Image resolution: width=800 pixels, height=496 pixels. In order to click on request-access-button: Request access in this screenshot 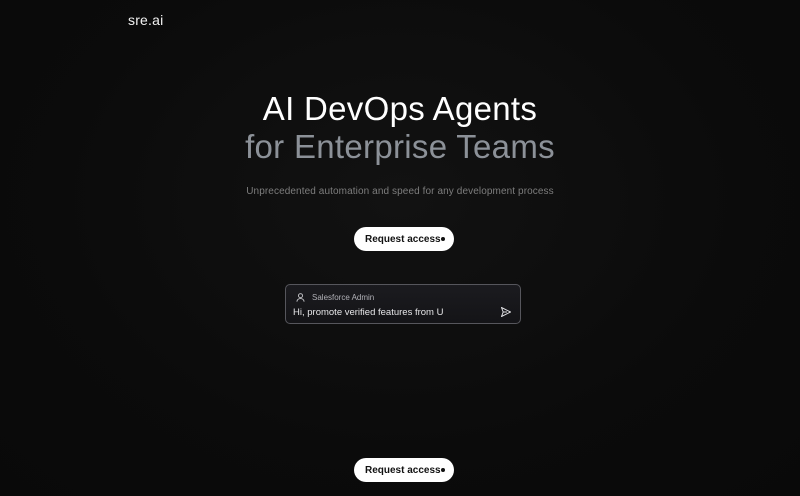, I will do `click(404, 239)`.